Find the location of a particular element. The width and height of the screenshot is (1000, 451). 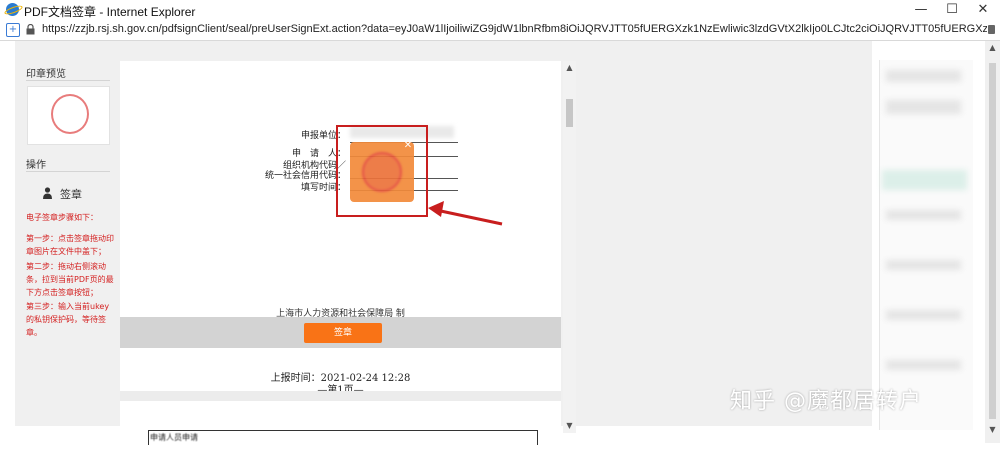

field-label: 填写时间： is located at coordinates (323, 188).